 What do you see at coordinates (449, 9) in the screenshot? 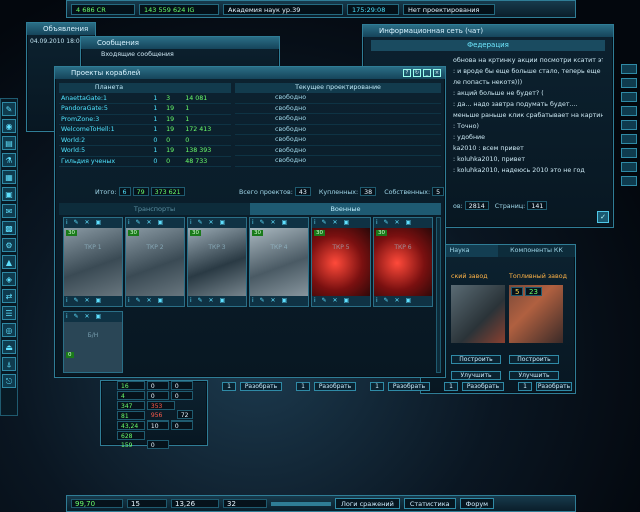
I see `design-status: Нет проектирования` at bounding box center [449, 9].